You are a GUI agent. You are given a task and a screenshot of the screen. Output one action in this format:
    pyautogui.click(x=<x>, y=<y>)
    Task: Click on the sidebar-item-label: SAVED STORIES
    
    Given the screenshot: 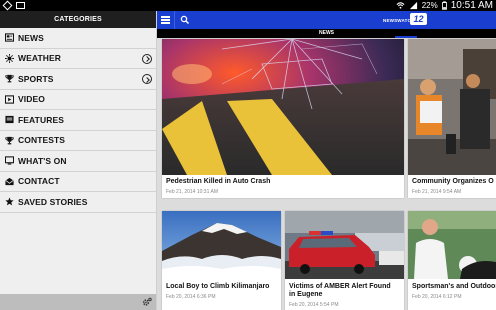 What is the action you would take?
    pyautogui.click(x=53, y=201)
    